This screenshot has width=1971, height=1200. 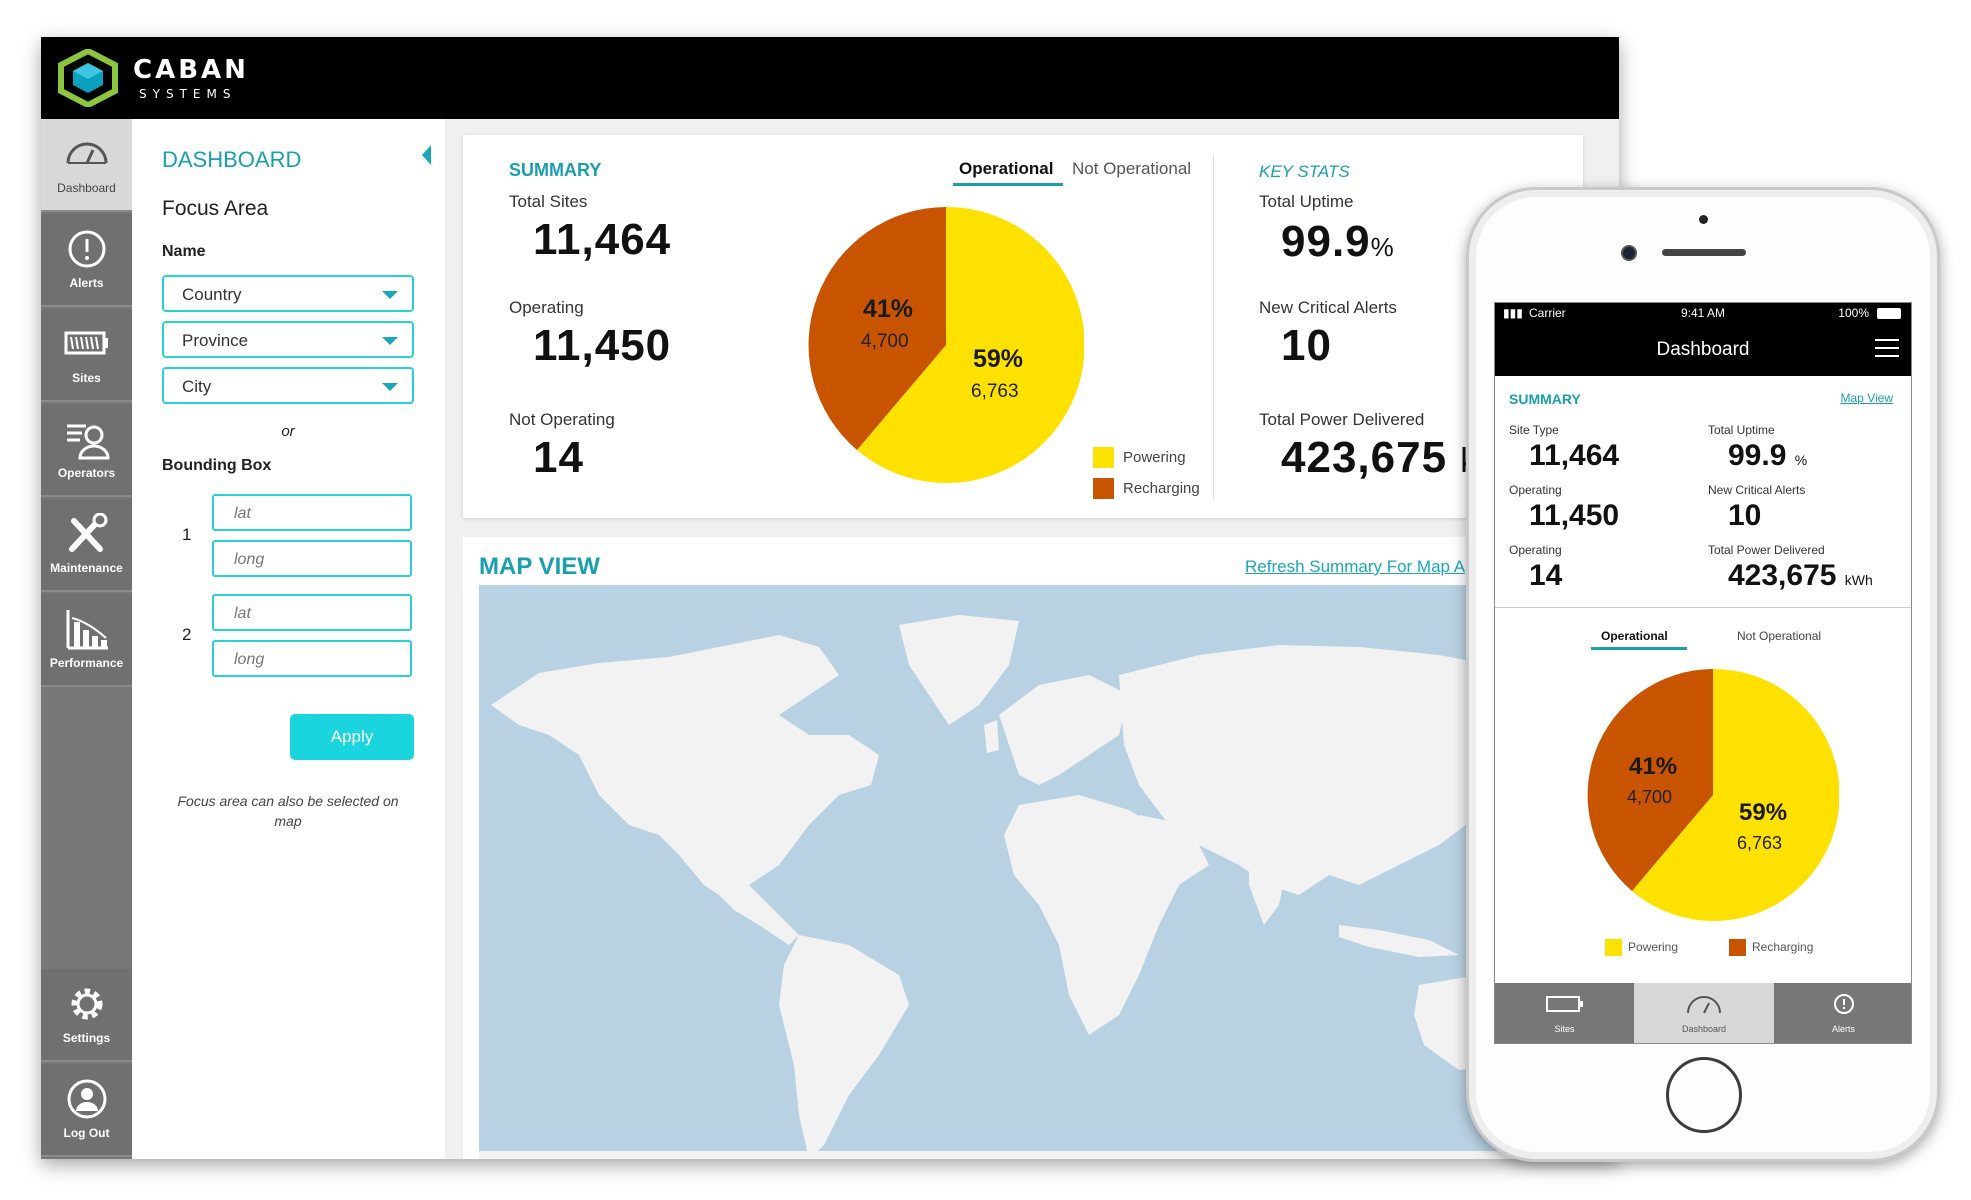 I want to click on province-select: Province, so click(x=288, y=339).